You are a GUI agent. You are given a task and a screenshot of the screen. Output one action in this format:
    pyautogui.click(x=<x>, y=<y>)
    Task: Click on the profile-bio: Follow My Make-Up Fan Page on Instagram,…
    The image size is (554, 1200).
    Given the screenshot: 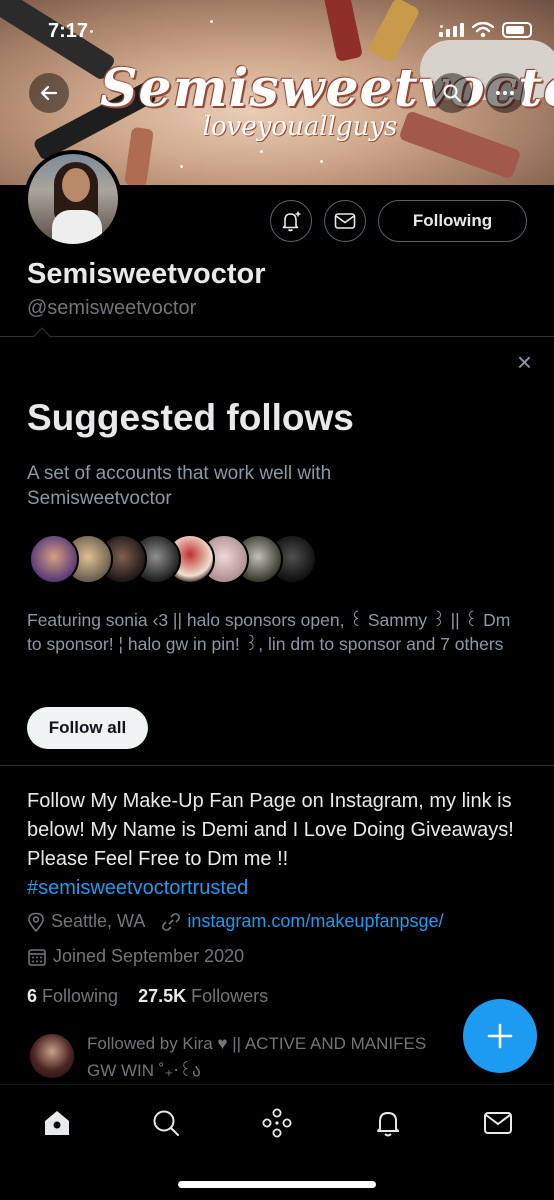 What is the action you would take?
    pyautogui.click(x=272, y=845)
    